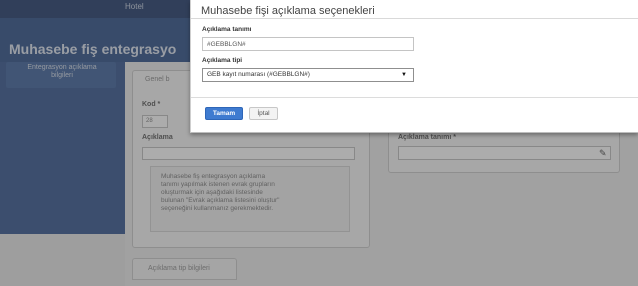 This screenshot has width=638, height=286. I want to click on dropdown-arrow-icon: ▼, so click(404, 75).